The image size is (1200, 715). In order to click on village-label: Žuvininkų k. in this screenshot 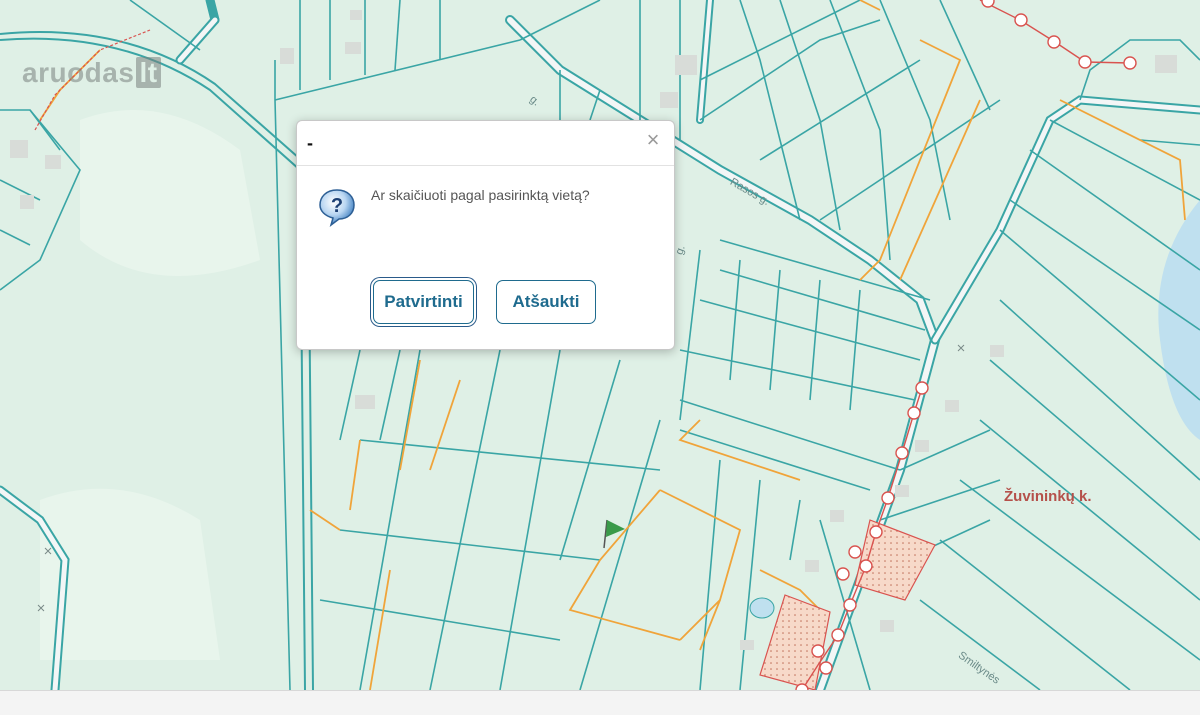, I will do `click(1048, 496)`.